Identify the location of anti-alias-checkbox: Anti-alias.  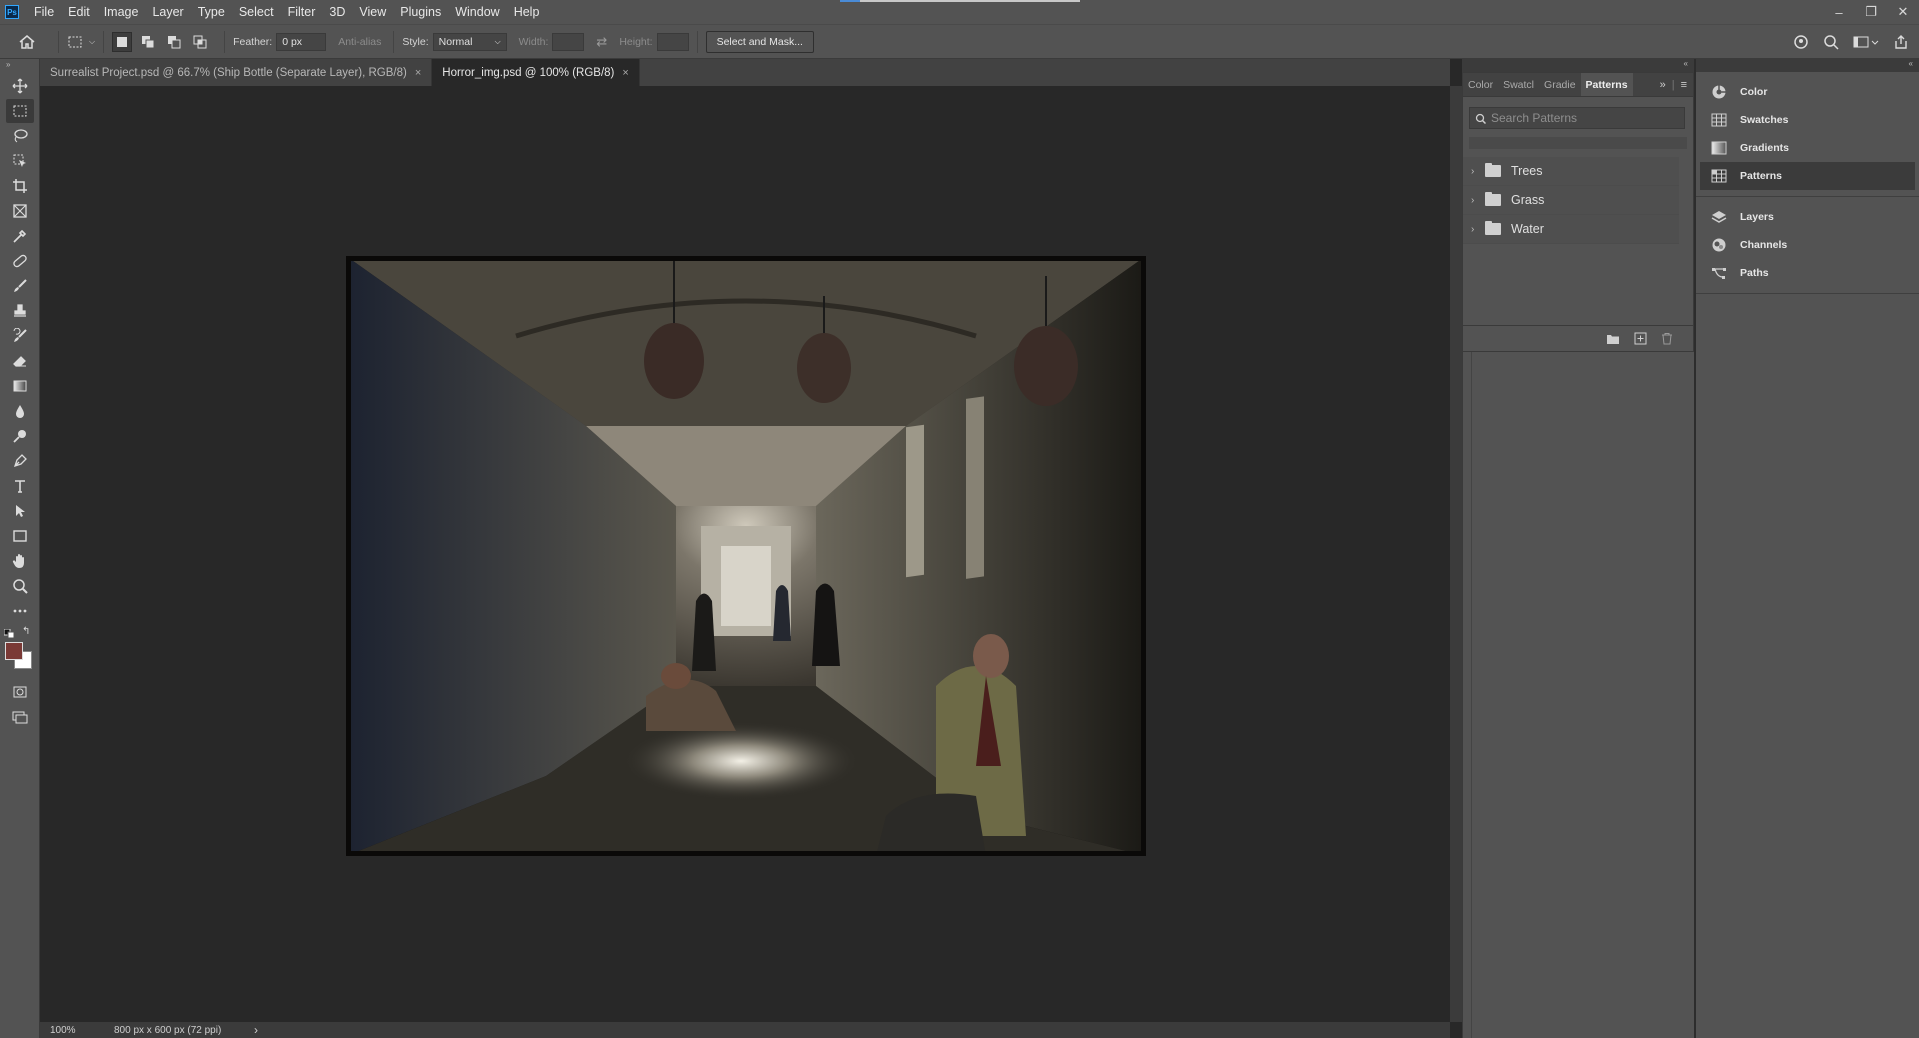
(359, 42).